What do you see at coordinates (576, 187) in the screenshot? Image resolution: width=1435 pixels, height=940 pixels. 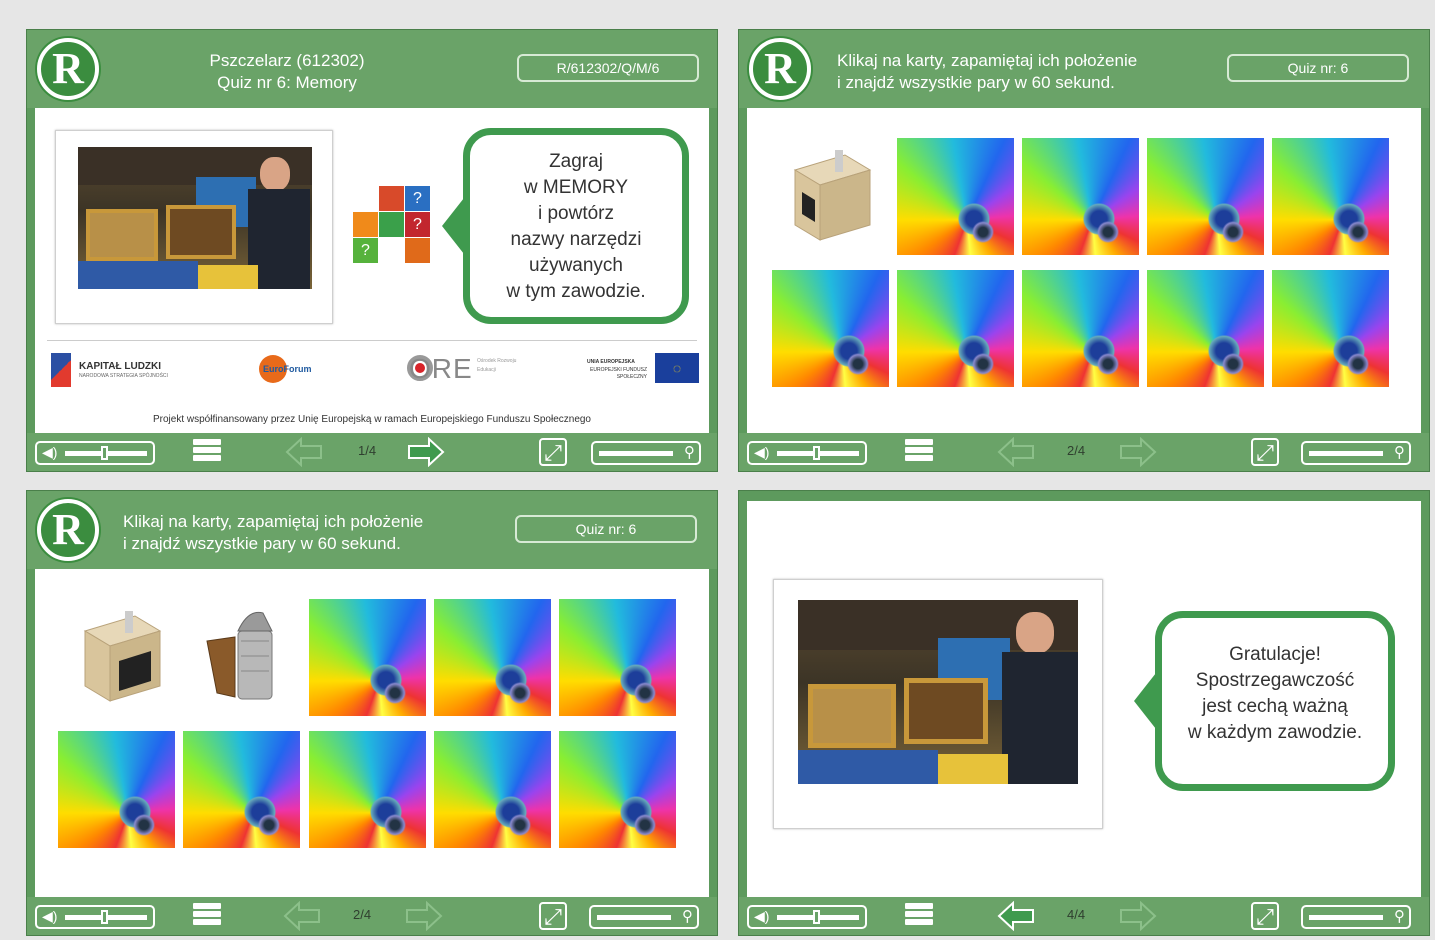 I see `bubble-line: w MEMORY` at bounding box center [576, 187].